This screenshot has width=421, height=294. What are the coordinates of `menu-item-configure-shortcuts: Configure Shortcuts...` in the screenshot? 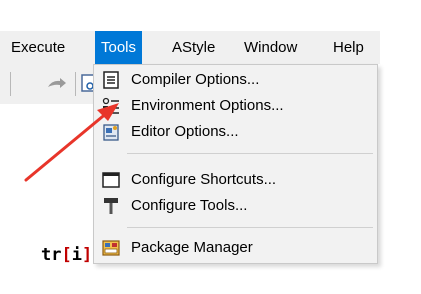 It's located at (235, 180).